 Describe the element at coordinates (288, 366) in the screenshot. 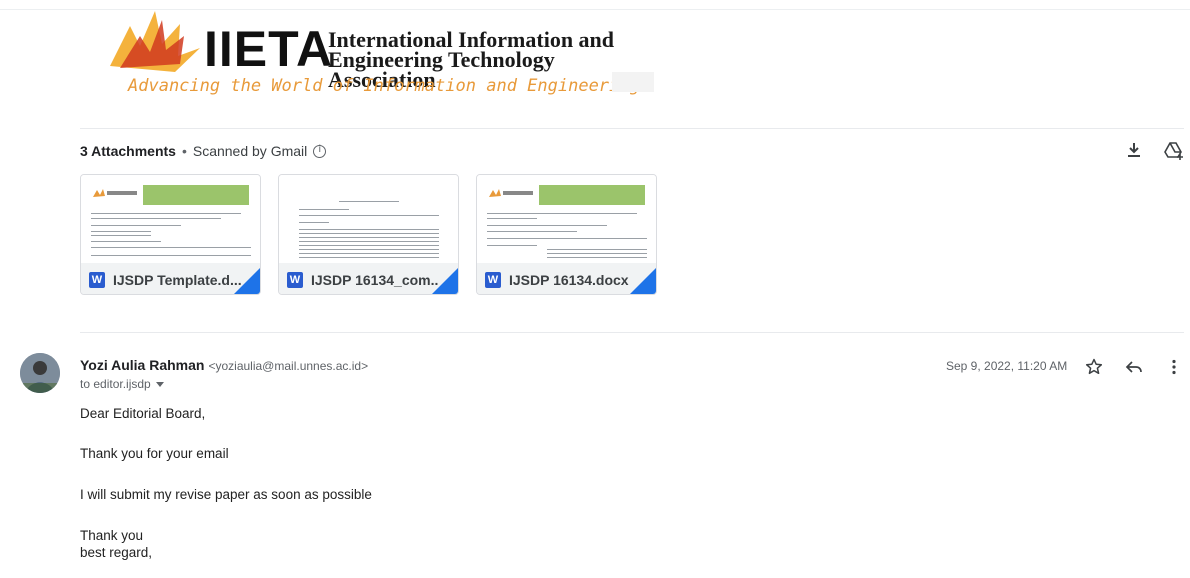

I see `sender-email: <yoziaulia@mail.unnes.ac.id>` at that location.